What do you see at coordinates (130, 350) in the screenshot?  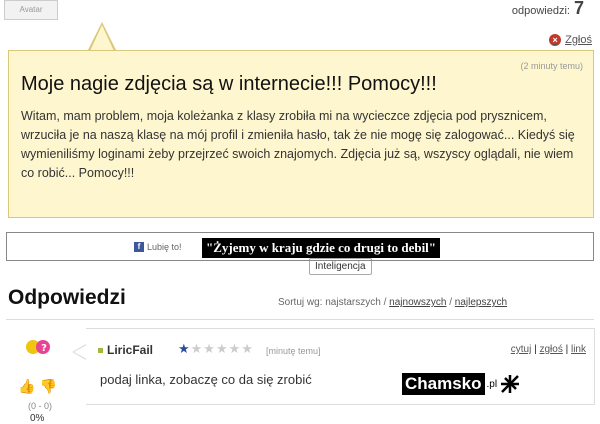 I see `answer-username: LiricFail` at bounding box center [130, 350].